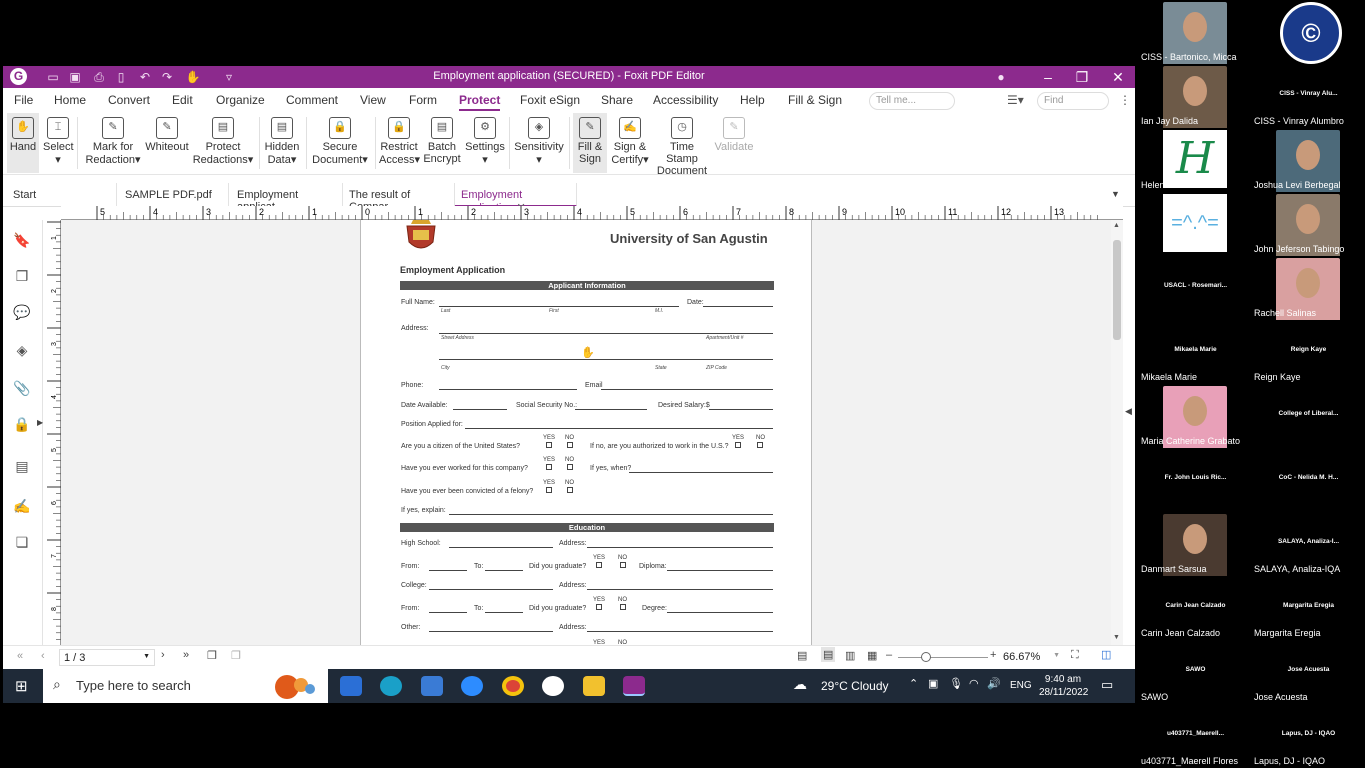 The image size is (1365, 768). What do you see at coordinates (1116, 637) in the screenshot?
I see `scroll-down-icon: ▼` at bounding box center [1116, 637].